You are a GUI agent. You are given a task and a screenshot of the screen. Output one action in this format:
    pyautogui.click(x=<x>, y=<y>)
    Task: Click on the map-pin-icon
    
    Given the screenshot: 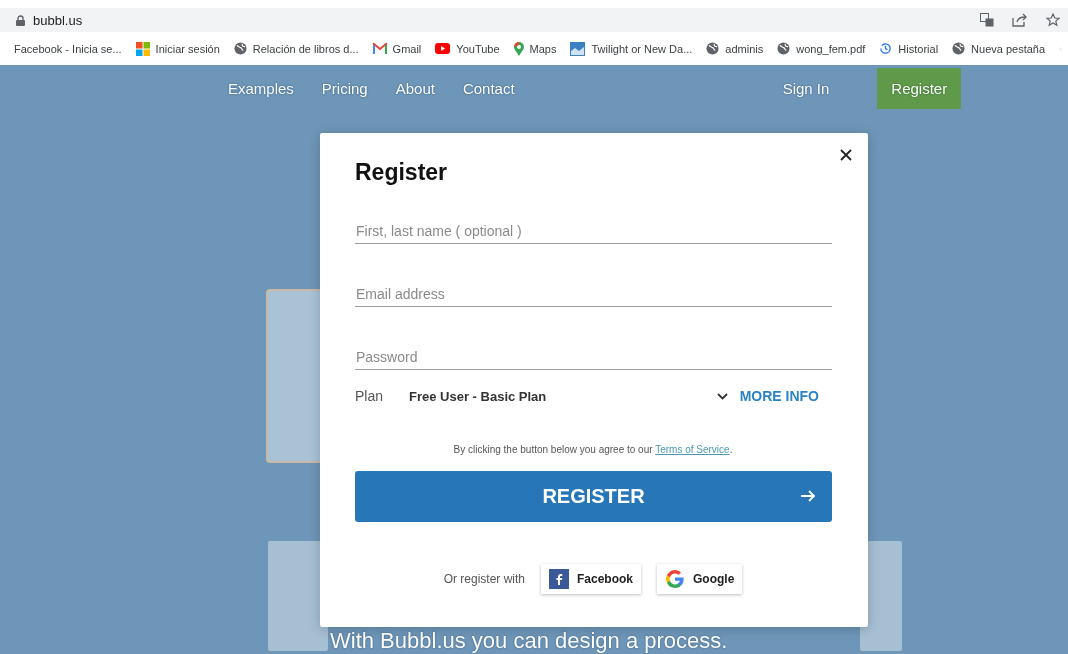 What is the action you would take?
    pyautogui.click(x=518, y=48)
    